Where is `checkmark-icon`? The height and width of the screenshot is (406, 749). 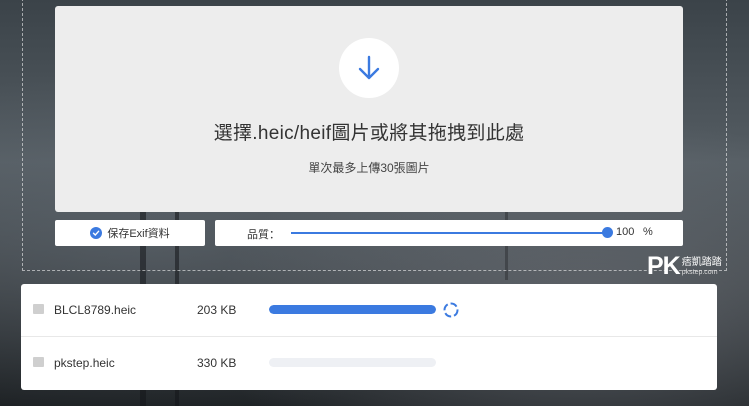
checkmark-icon is located at coordinates (96, 233).